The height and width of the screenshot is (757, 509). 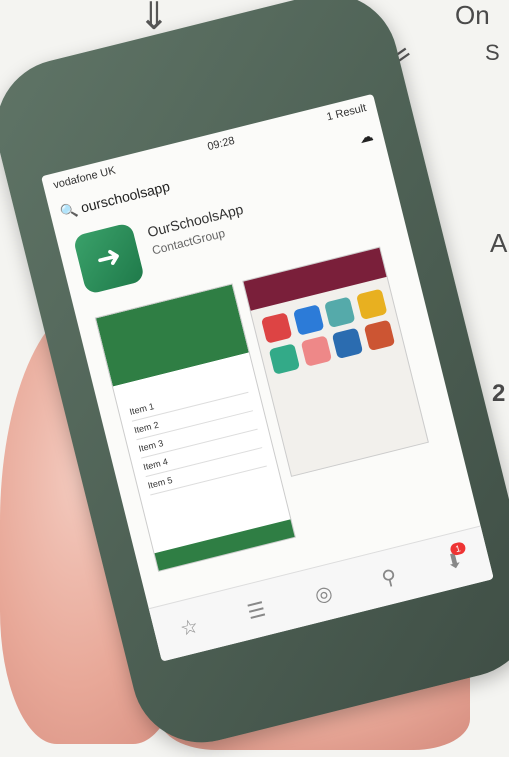 I want to click on search-icon: ⚲, so click(x=389, y=577).